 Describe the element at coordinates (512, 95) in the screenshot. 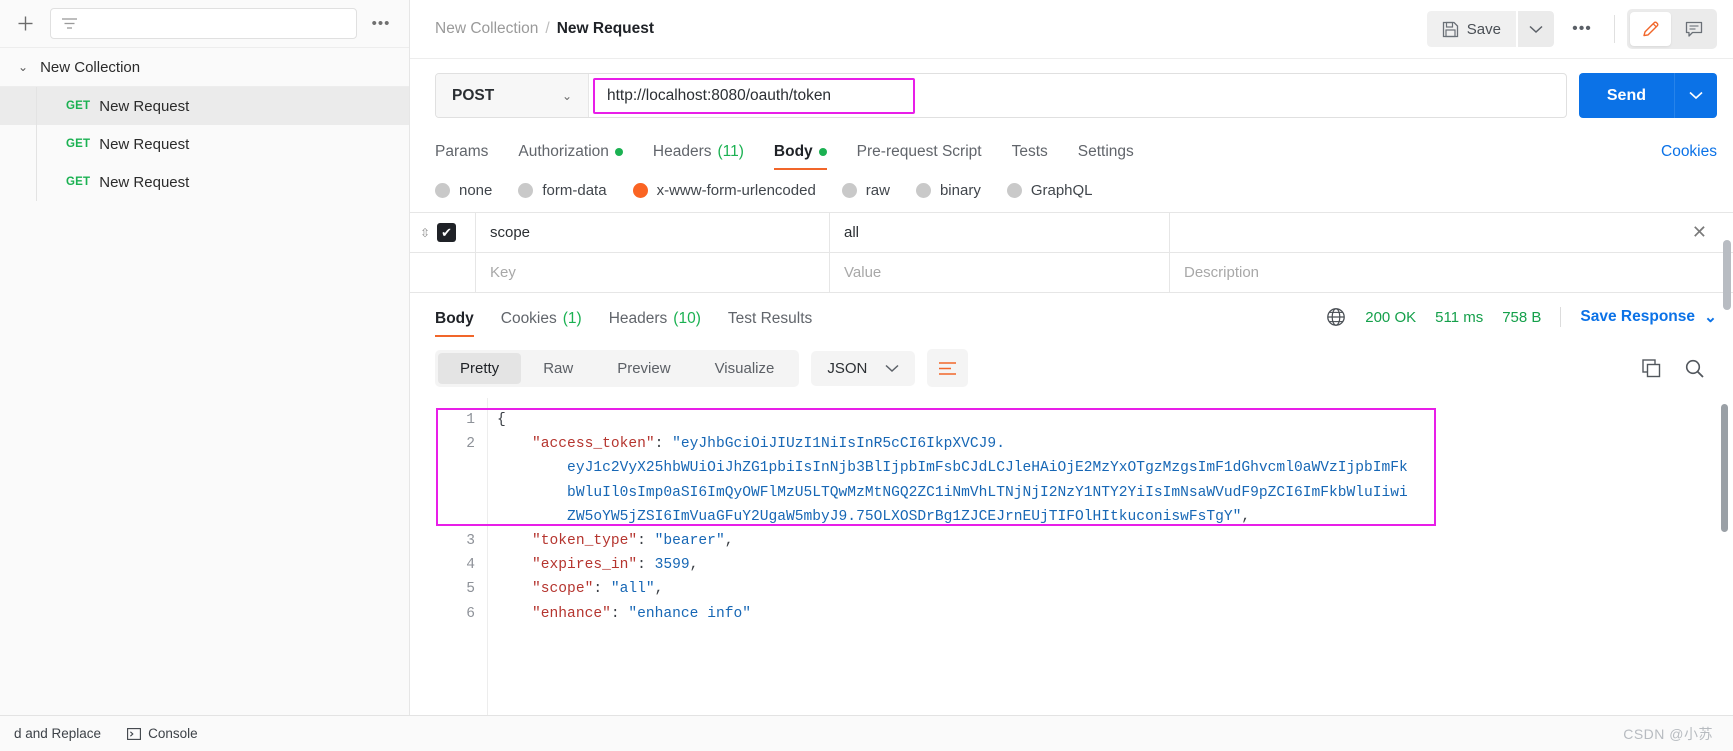

I see `http-method-select: POST ⌄` at that location.